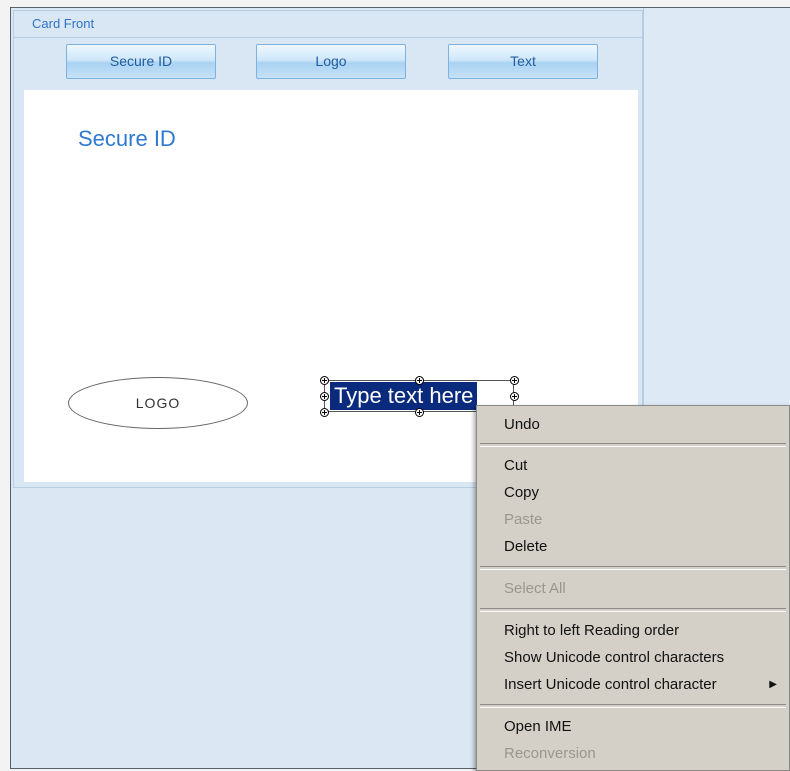  I want to click on submenu-arrow-icon: ▶, so click(773, 684).